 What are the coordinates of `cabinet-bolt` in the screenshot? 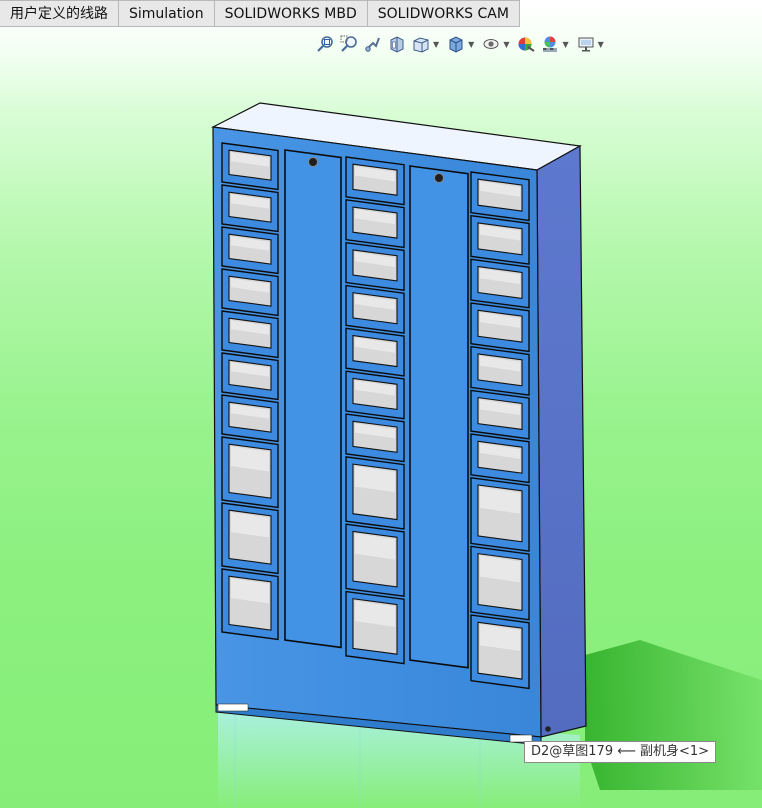 It's located at (548, 729).